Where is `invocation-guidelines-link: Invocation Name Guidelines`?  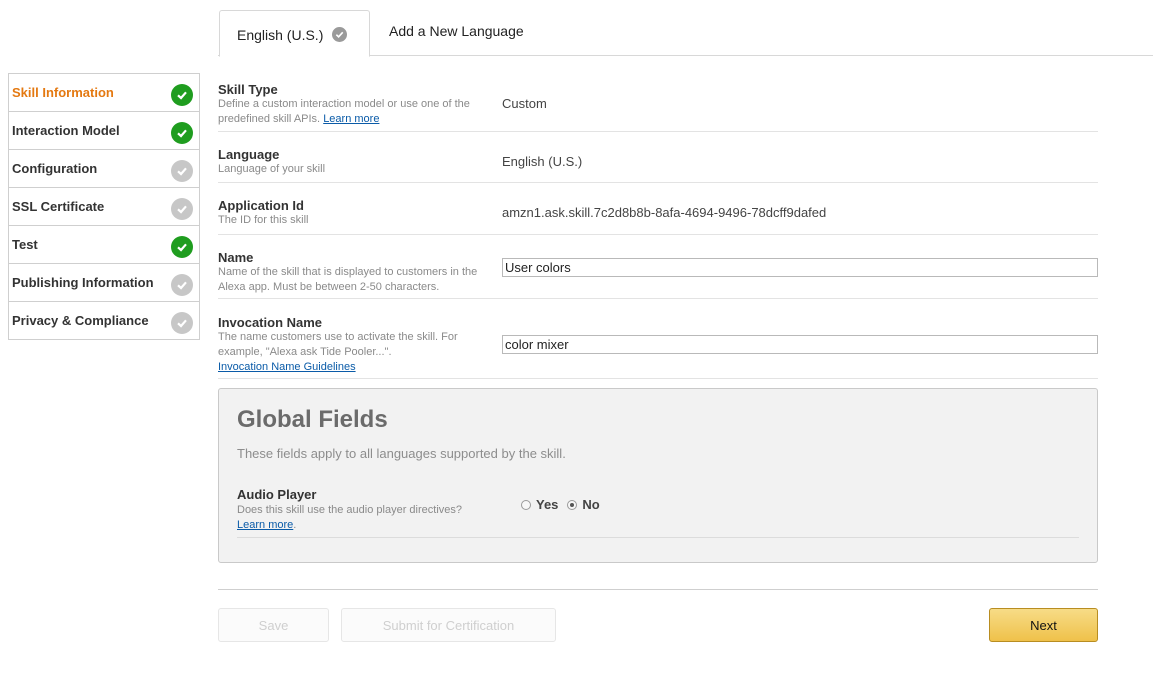
invocation-guidelines-link: Invocation Name Guidelines is located at coordinates (287, 367).